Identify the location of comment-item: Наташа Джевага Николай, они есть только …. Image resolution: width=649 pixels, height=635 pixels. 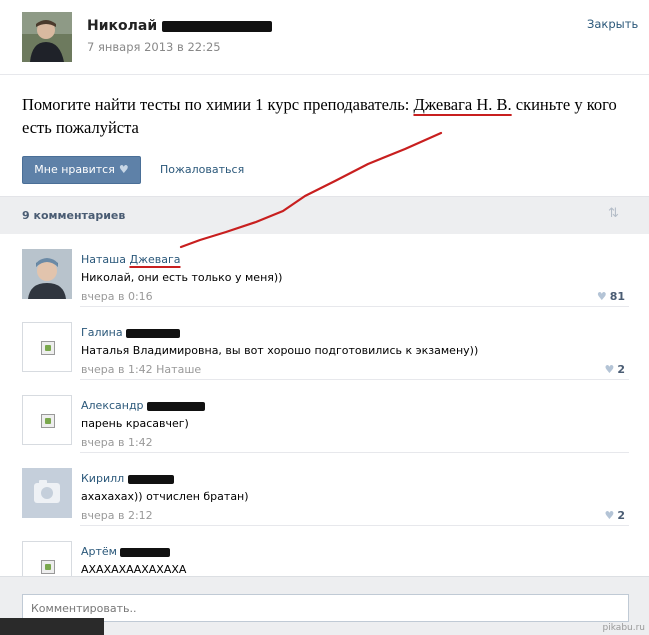
(324, 270).